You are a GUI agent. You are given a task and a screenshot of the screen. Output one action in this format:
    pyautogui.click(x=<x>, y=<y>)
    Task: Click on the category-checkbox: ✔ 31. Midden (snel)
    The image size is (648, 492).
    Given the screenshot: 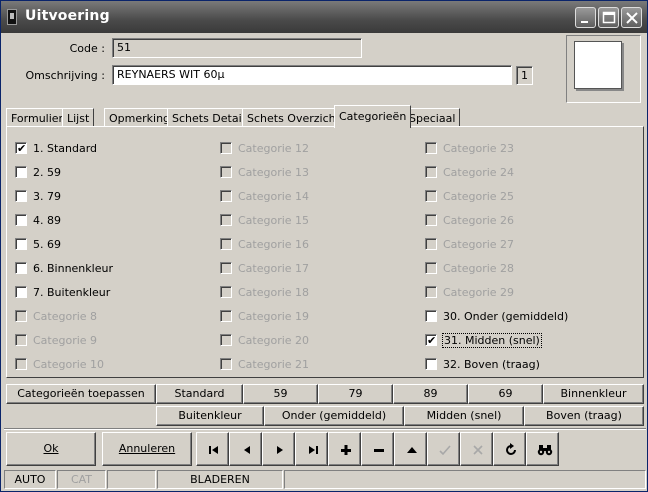 What is the action you would take?
    pyautogui.click(x=515, y=340)
    